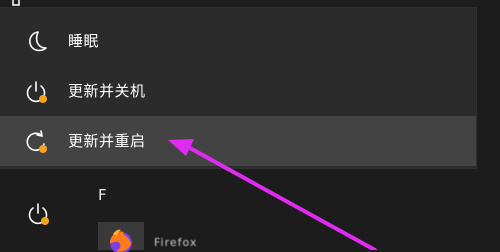 Image resolution: width=500 pixels, height=252 pixels. Describe the element at coordinates (84, 41) in the screenshot. I see `menu-item-sleep-label: 睡眠` at that location.